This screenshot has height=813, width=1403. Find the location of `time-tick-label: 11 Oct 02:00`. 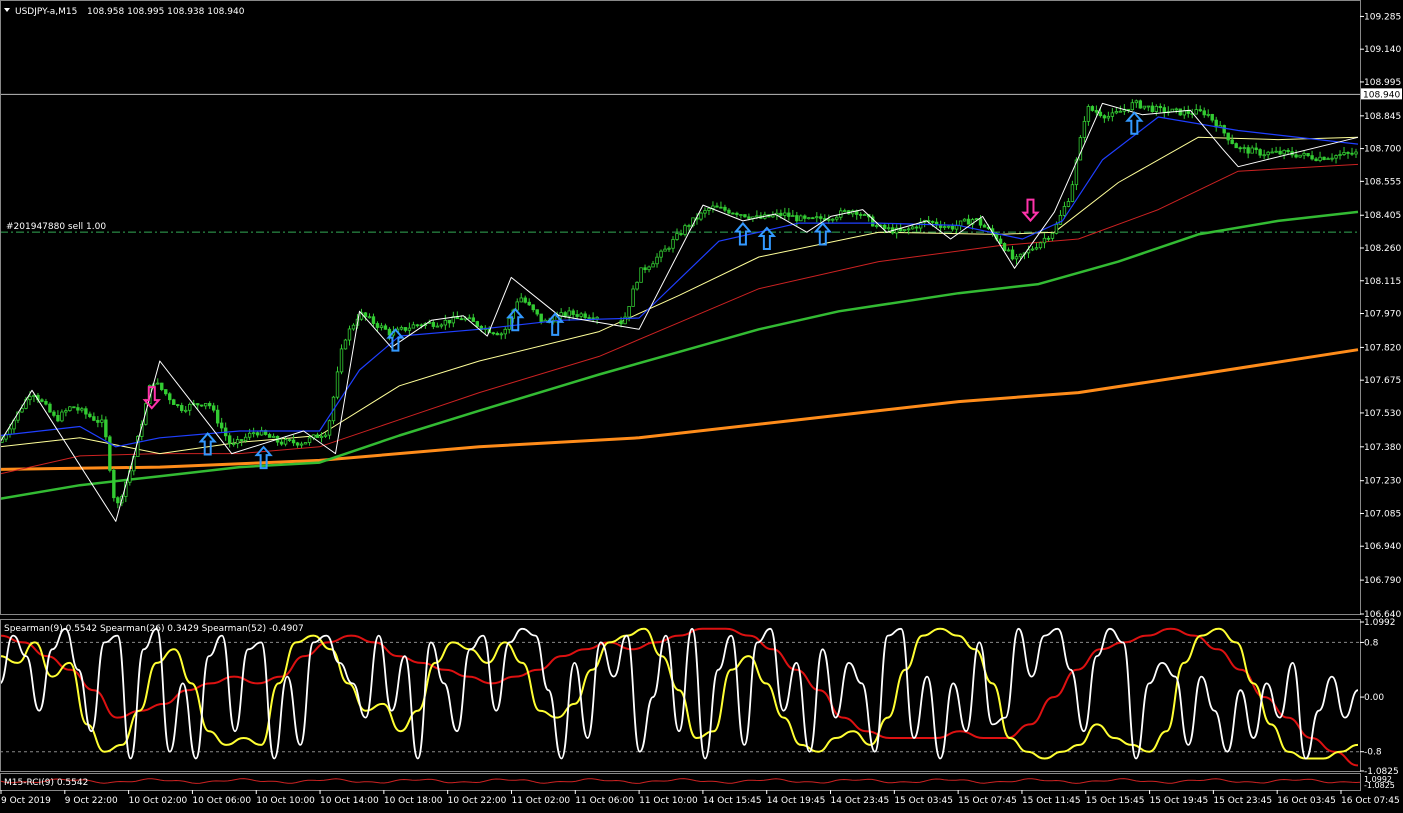

time-tick-label: 11 Oct 02:00 is located at coordinates (540, 801).